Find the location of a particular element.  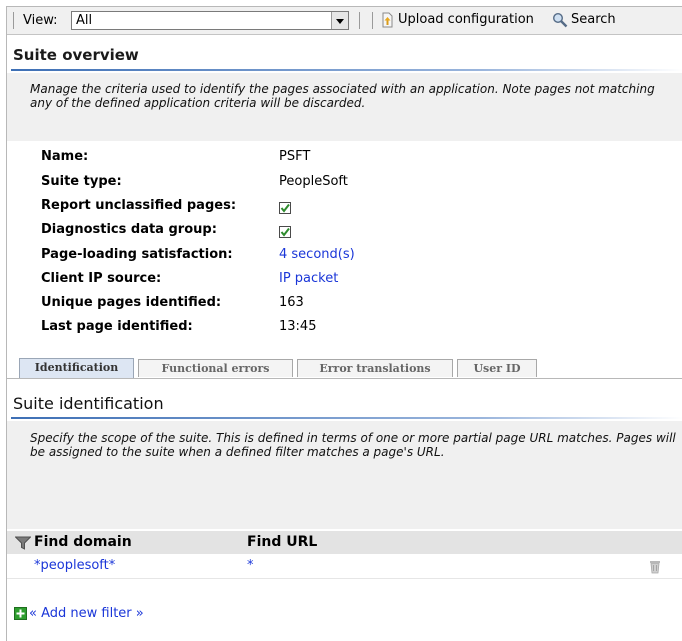

view-select-value: All is located at coordinates (84, 20).